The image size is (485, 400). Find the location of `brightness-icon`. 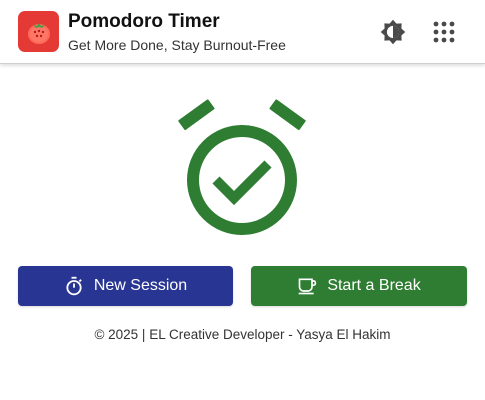

brightness-icon is located at coordinates (393, 32).